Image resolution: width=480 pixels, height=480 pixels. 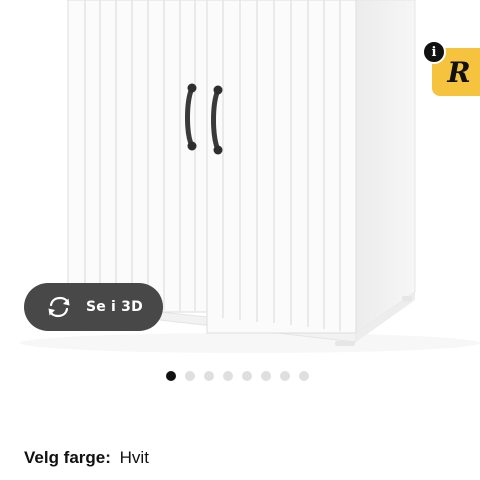 I want to click on rotate-3d-icon, so click(x=59, y=307).